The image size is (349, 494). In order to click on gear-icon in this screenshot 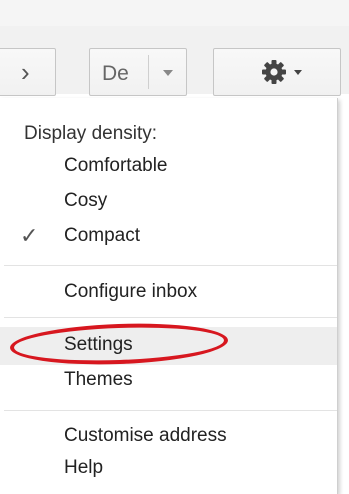, I will do `click(274, 72)`.